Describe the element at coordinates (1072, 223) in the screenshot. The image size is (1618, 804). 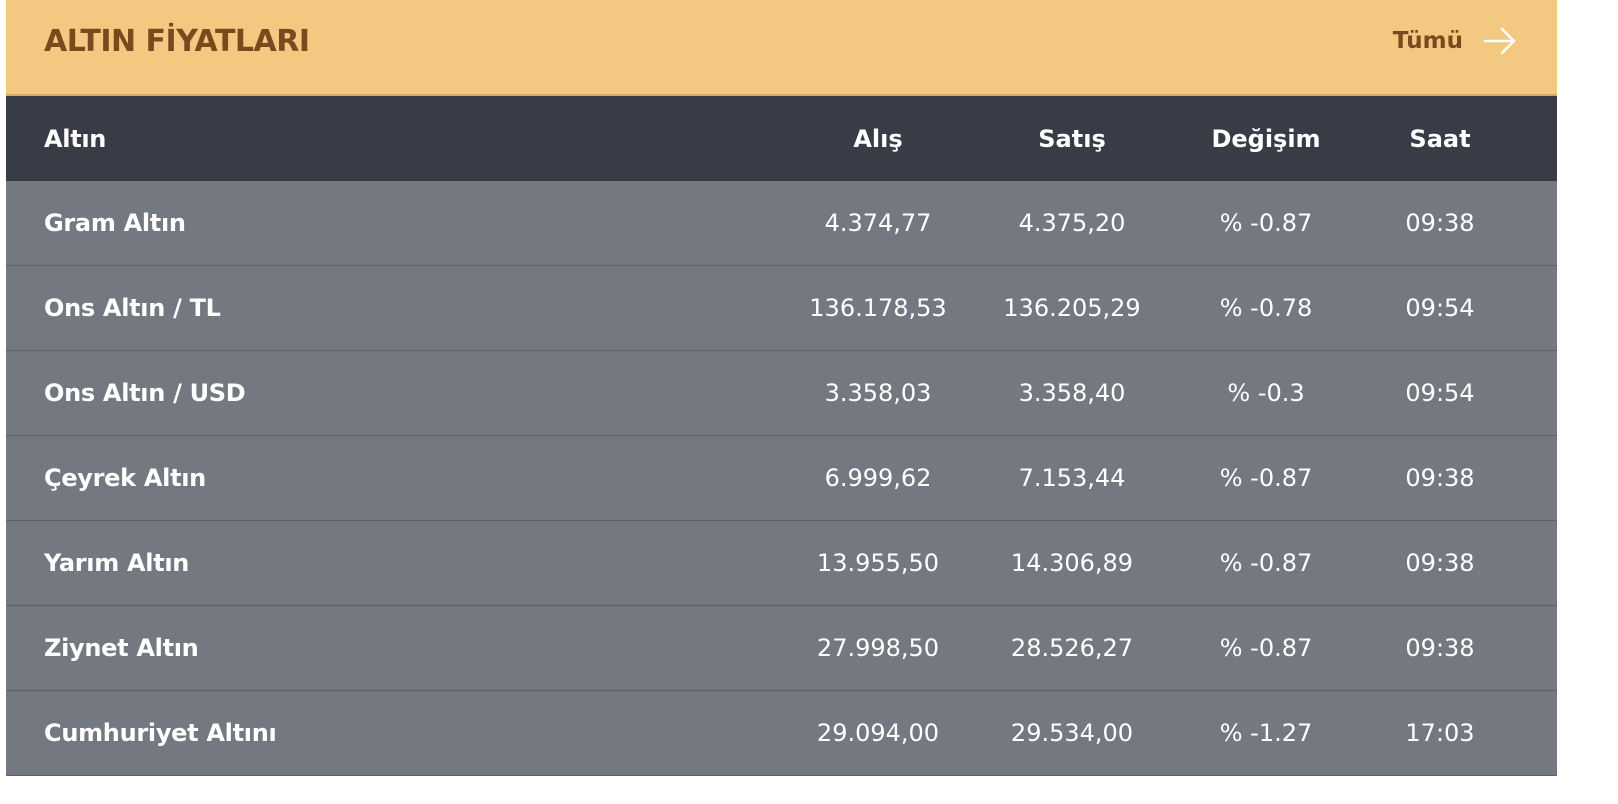
I see `sell-price: 4.375,20` at that location.